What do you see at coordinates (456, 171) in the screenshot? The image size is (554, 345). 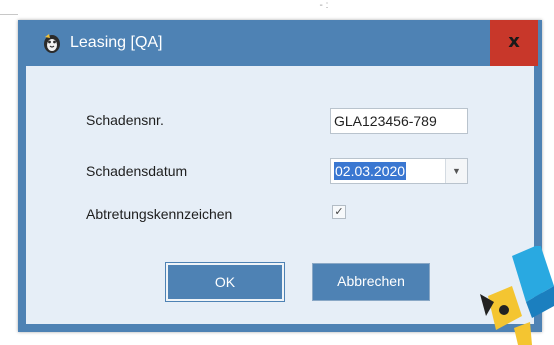 I see `chevron-down-icon: ▼` at bounding box center [456, 171].